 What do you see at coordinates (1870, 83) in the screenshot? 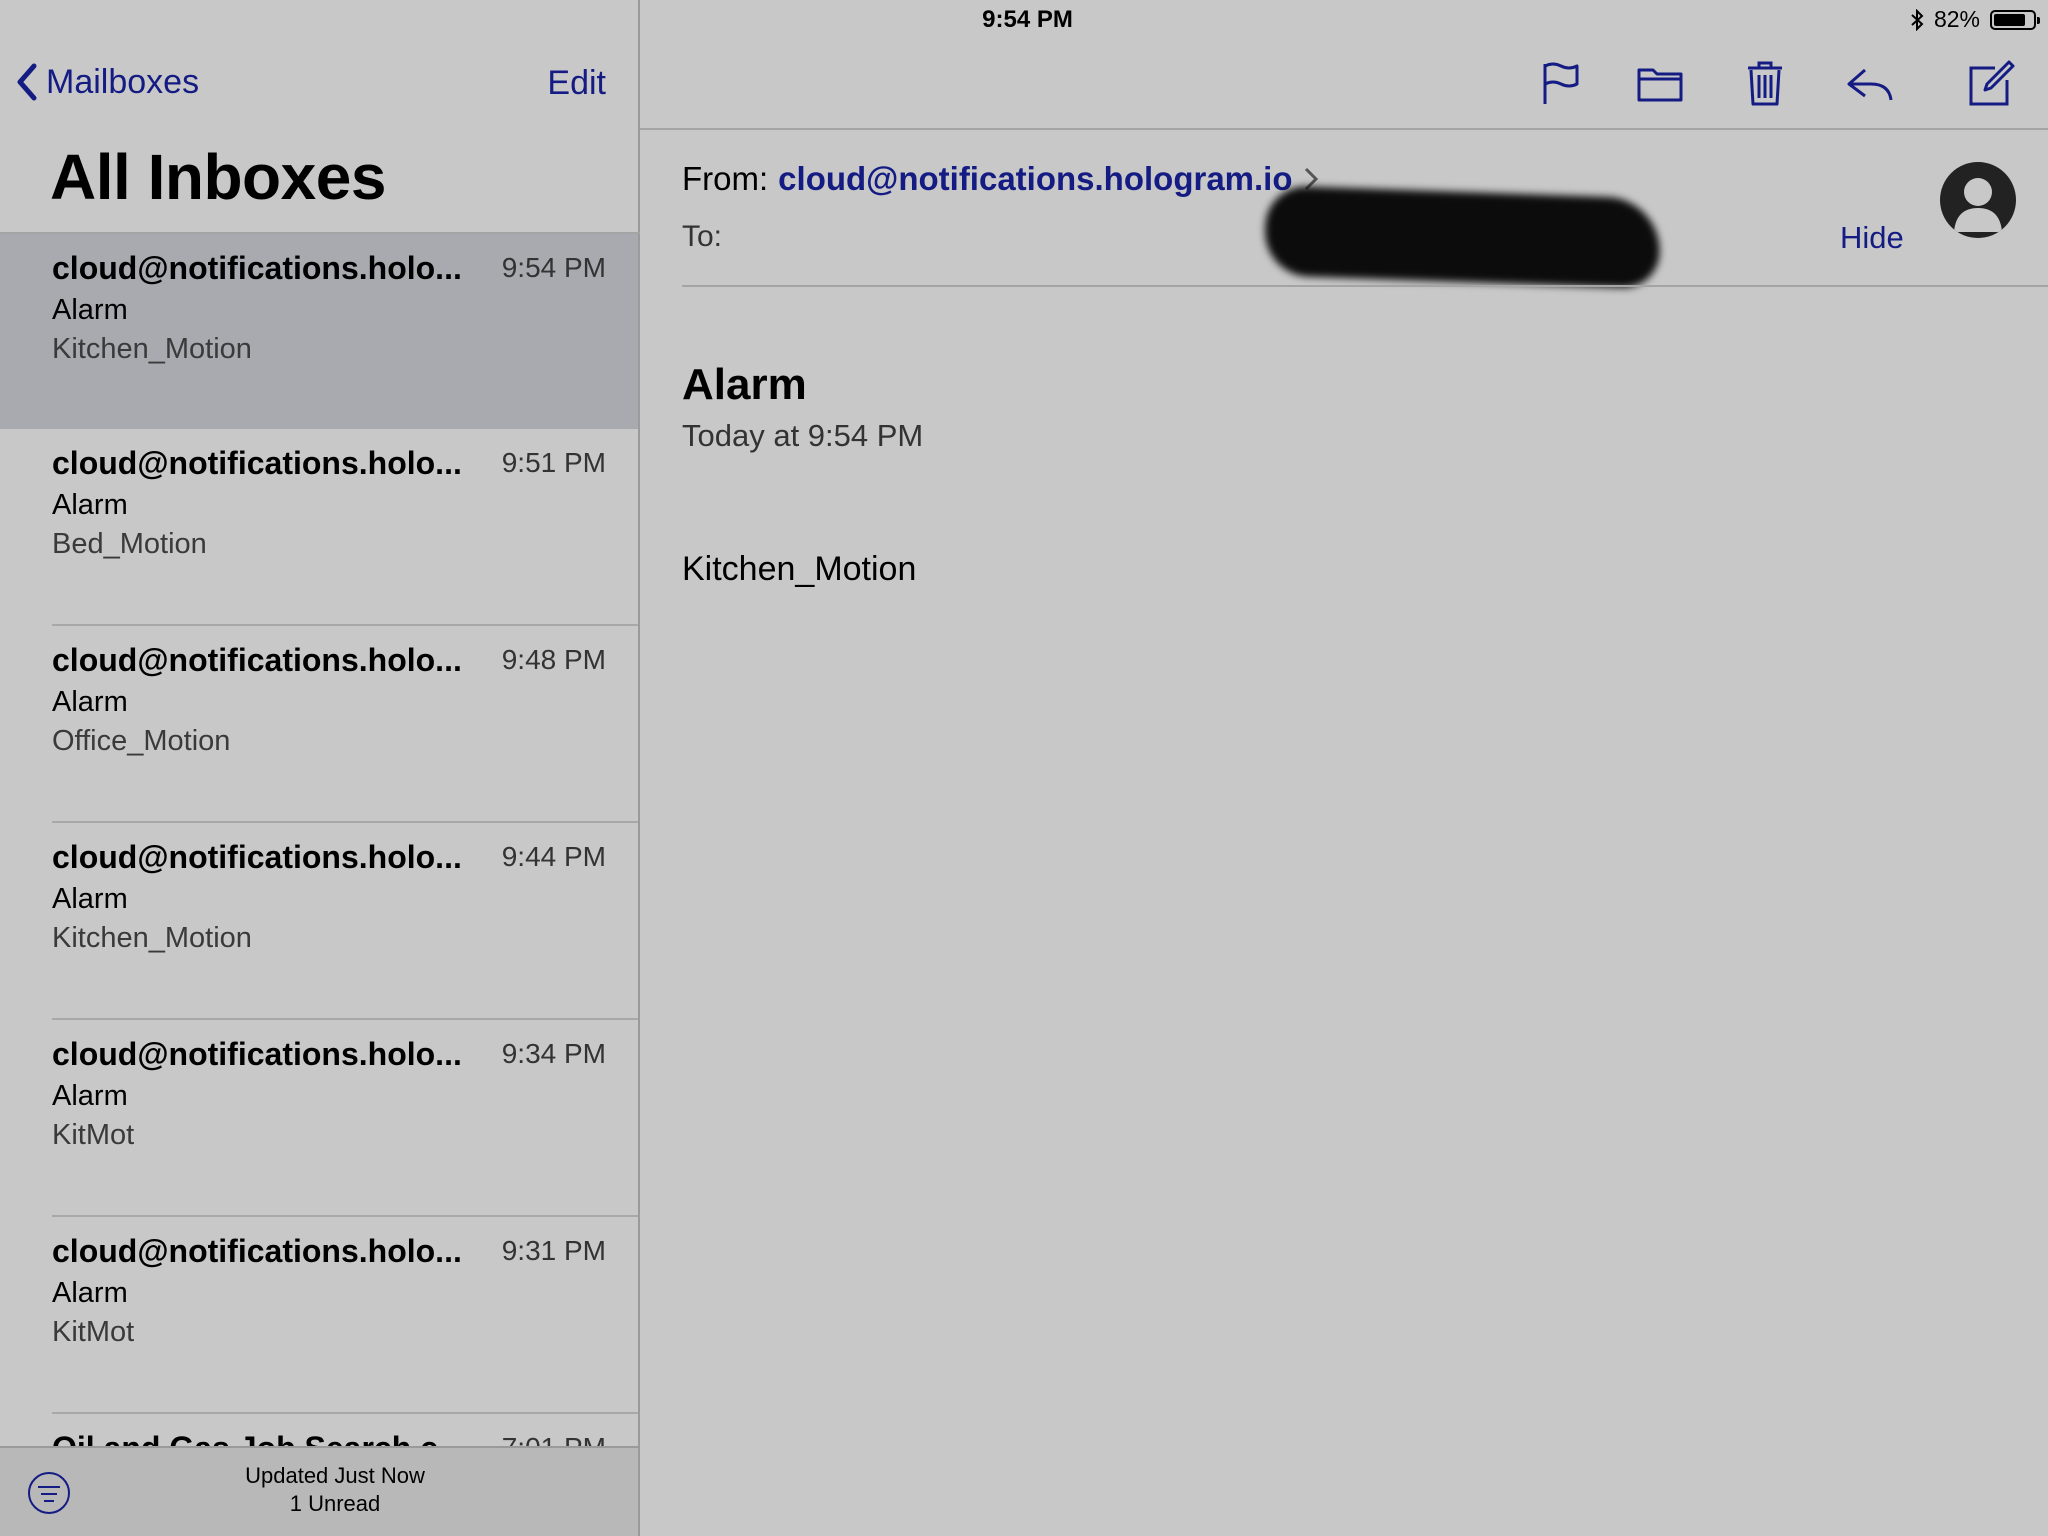
I see `reply-icon` at bounding box center [1870, 83].